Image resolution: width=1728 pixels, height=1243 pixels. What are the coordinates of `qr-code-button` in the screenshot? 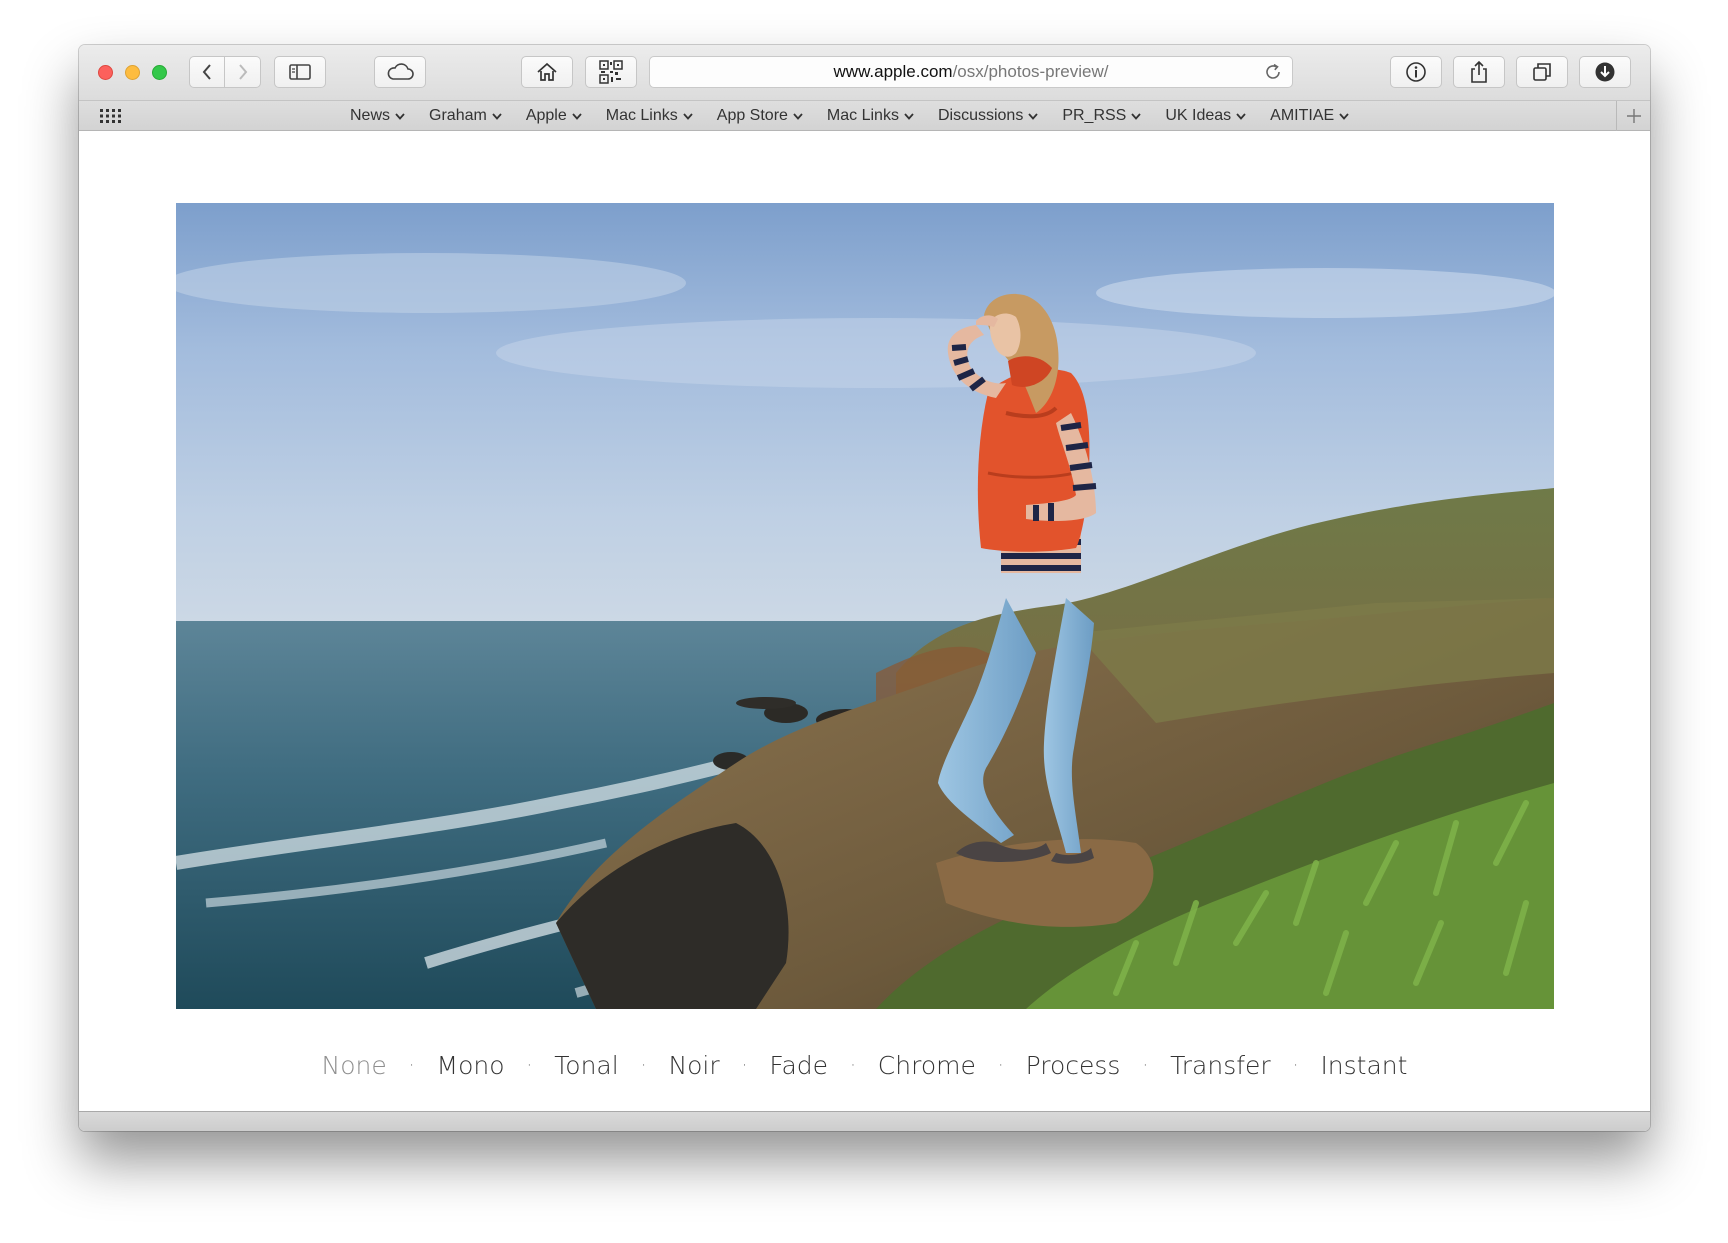 It's located at (611, 72).